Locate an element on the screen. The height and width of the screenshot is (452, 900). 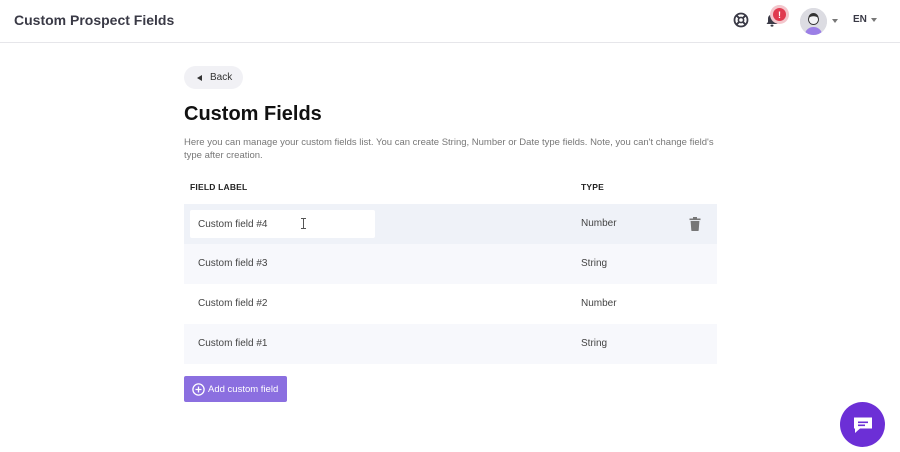
table-row: Custom field #4 Number is located at coordinates (450, 224).